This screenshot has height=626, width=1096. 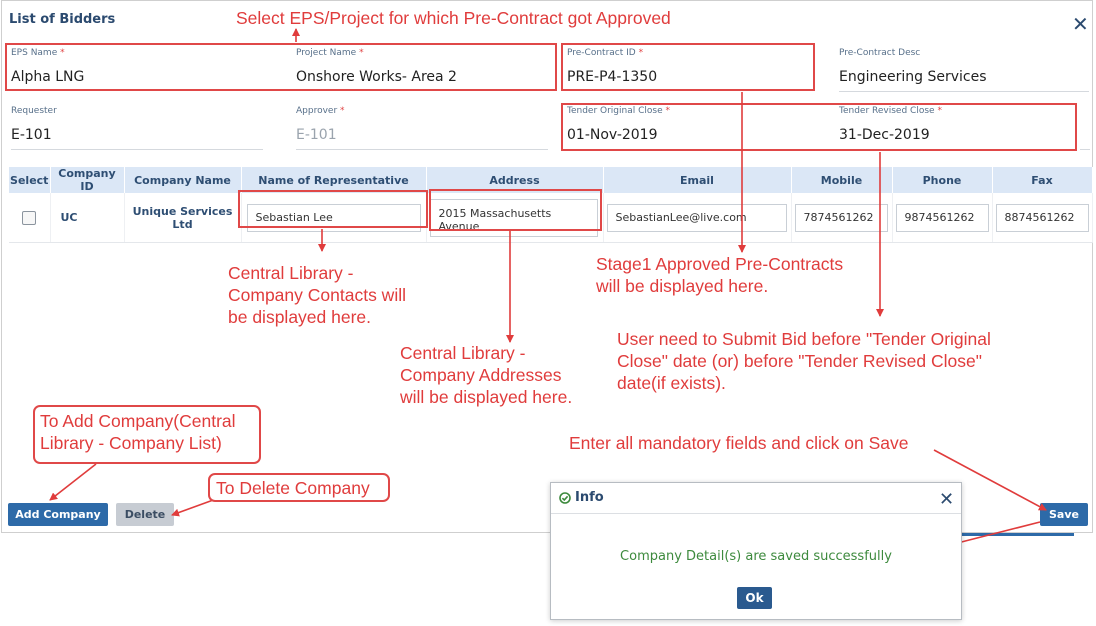 I want to click on annotation-line: Company Addresses, so click(x=481, y=375).